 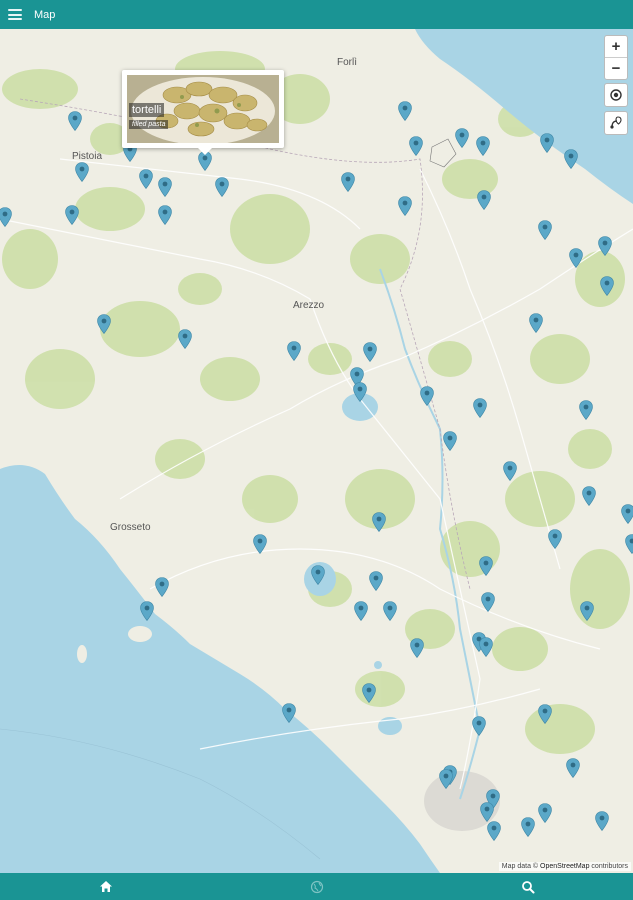 I want to click on route-button, so click(x=616, y=123).